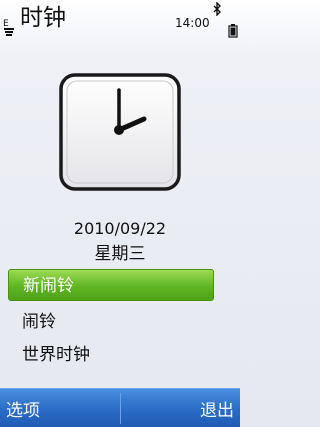 This screenshot has width=320, height=427. What do you see at coordinates (217, 9) in the screenshot?
I see `bluetooth-icon` at bounding box center [217, 9].